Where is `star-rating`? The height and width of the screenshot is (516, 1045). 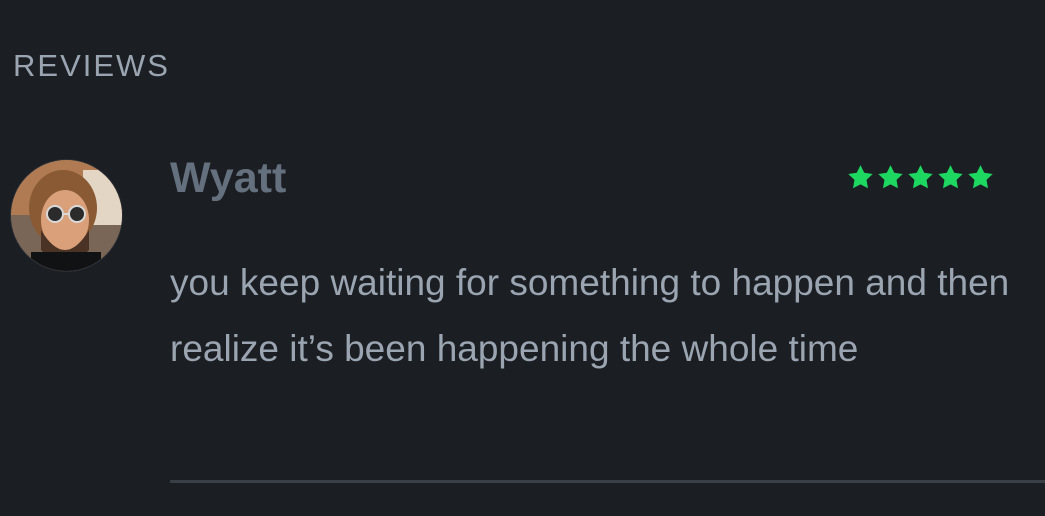
star-rating is located at coordinates (920, 177).